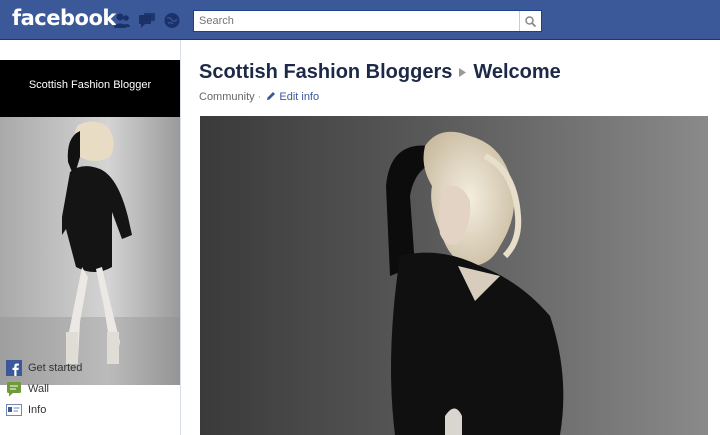 The height and width of the screenshot is (435, 720). I want to click on sidebar-item-info: Info, so click(44, 409).